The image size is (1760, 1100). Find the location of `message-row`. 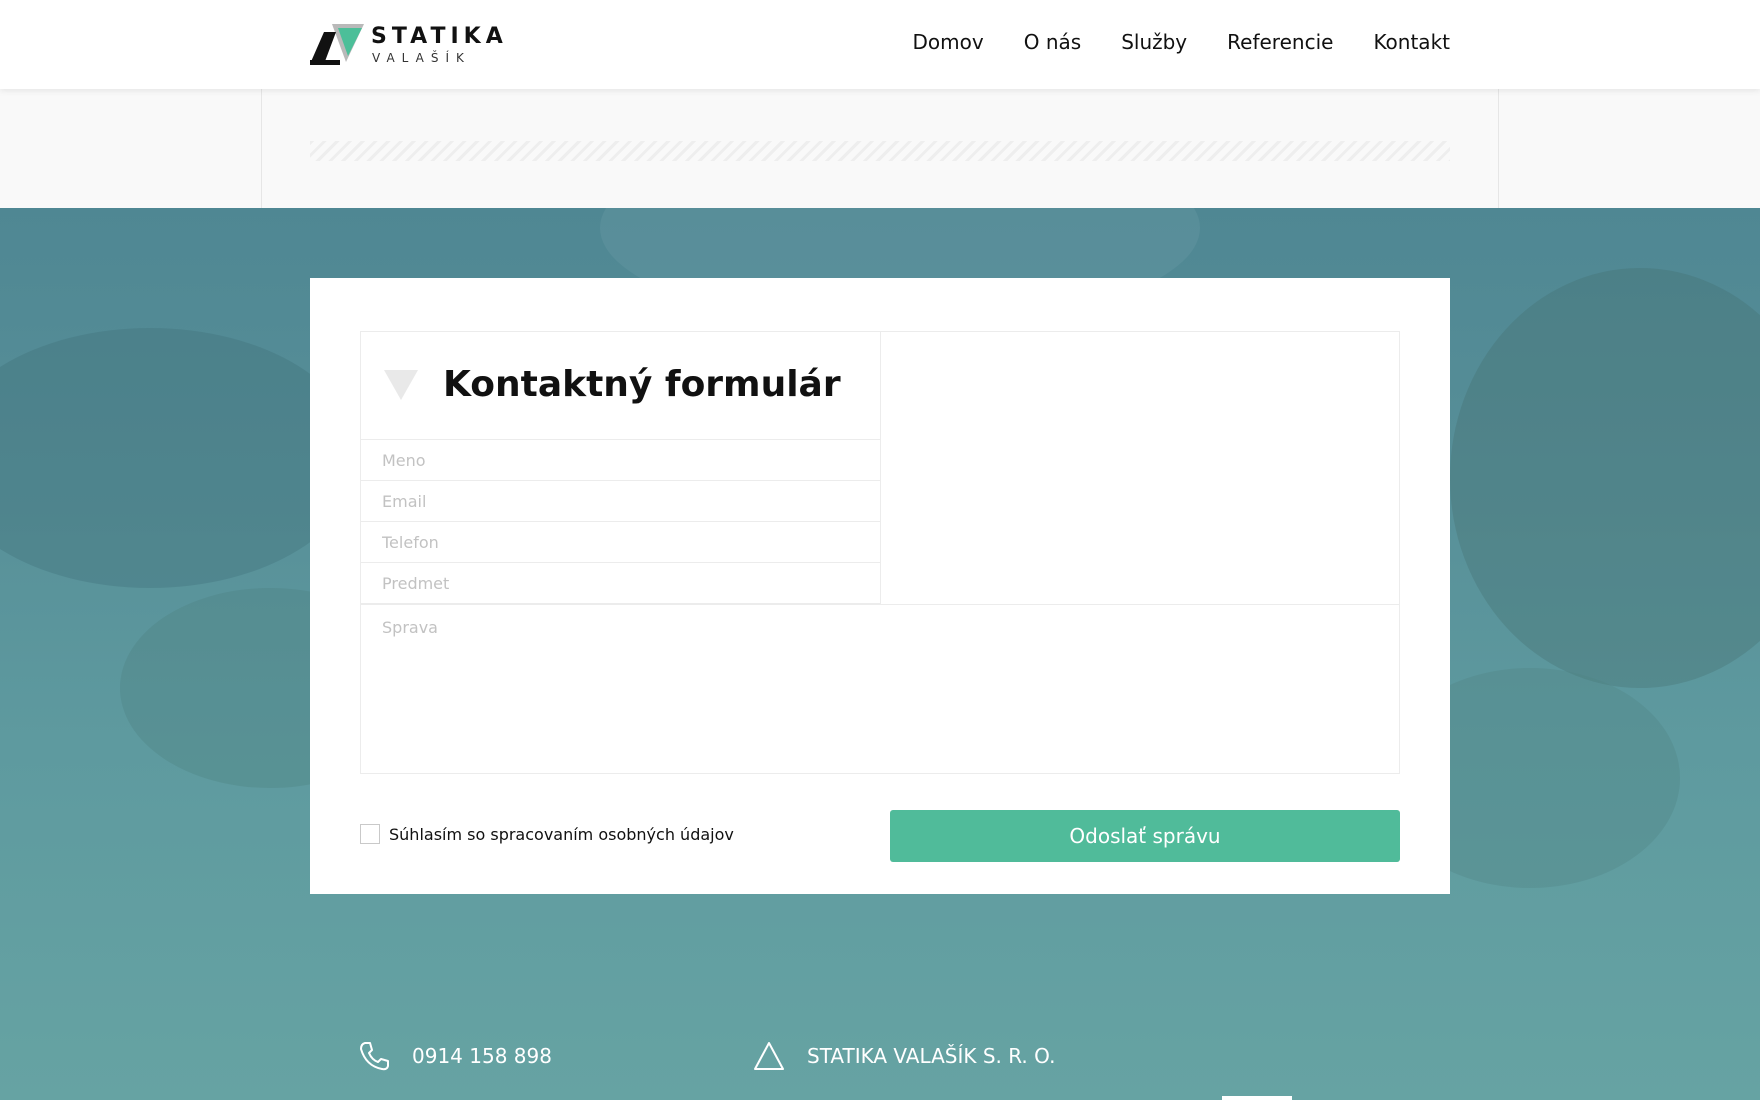

message-row is located at coordinates (880, 689).